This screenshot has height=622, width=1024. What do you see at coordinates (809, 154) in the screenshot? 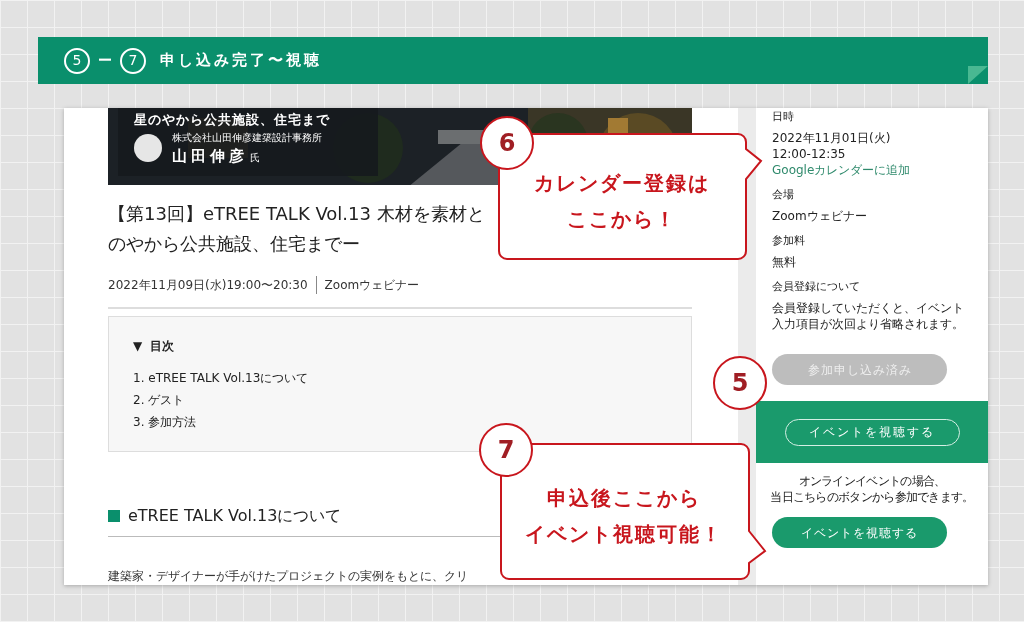
I see `detail-value: 12:00-12:35` at bounding box center [809, 154].